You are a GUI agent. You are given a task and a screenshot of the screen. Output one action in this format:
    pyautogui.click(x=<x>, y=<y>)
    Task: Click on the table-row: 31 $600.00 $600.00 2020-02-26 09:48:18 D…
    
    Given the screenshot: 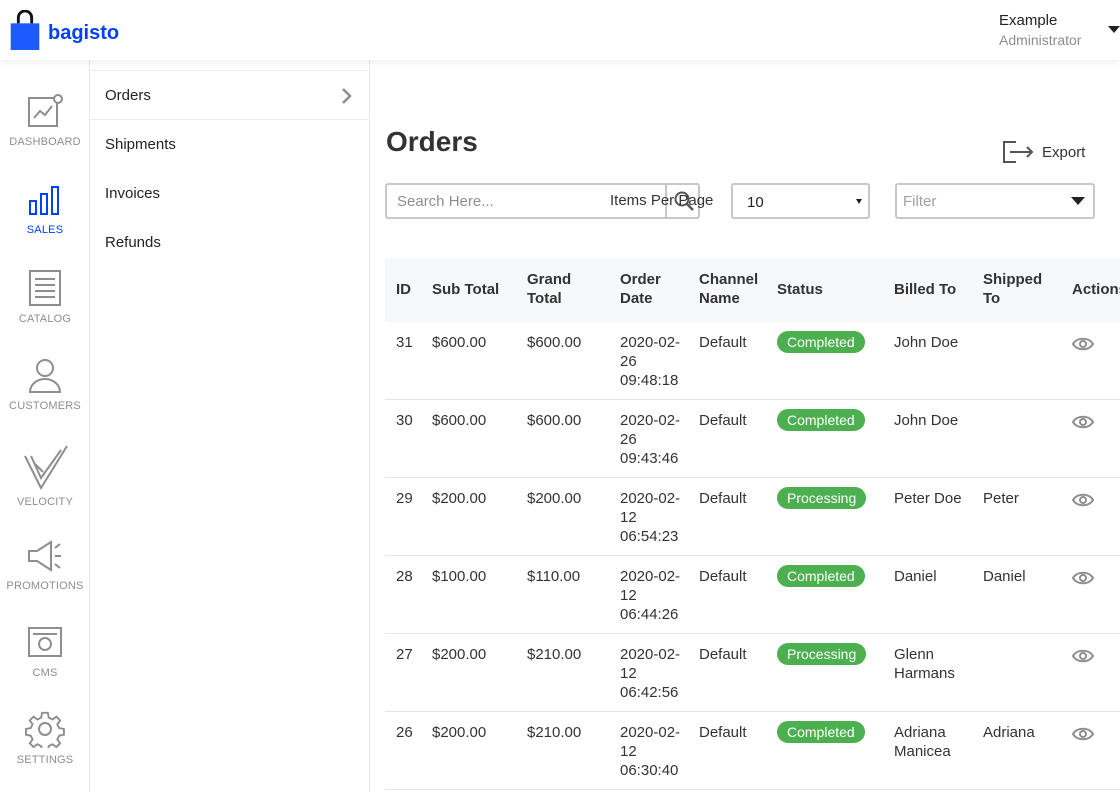 What is the action you would take?
    pyautogui.click(x=752, y=361)
    